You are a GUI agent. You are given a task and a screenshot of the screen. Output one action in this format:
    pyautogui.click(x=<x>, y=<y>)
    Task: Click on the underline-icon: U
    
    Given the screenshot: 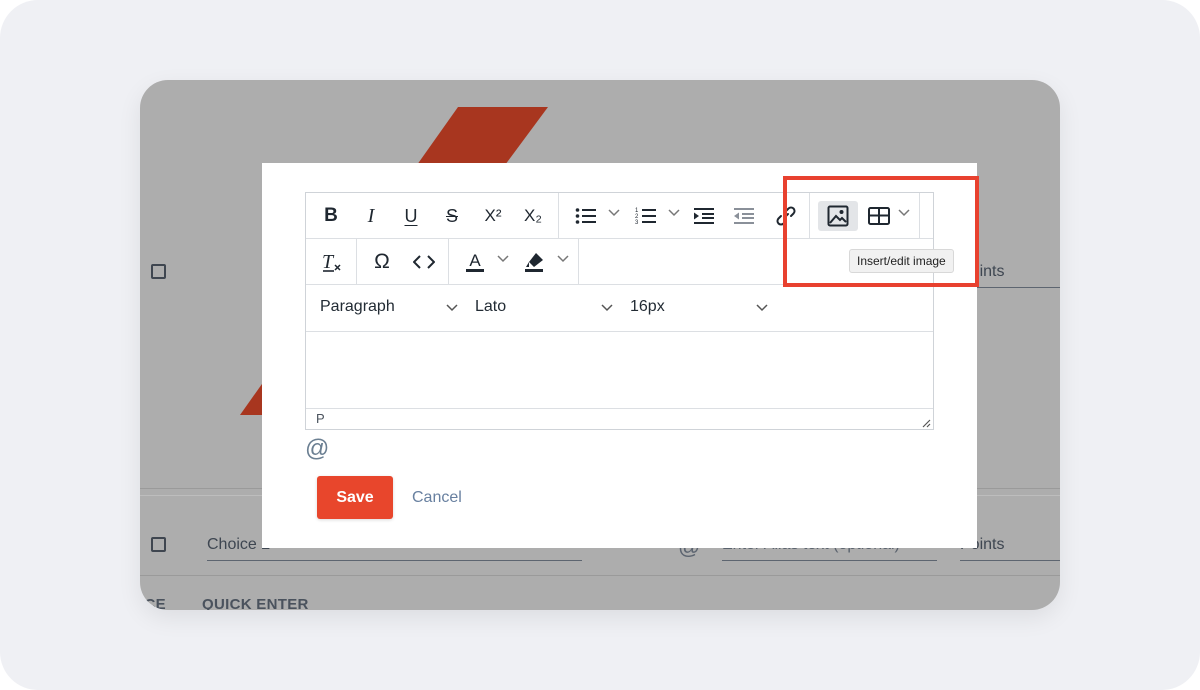 What is the action you would take?
    pyautogui.click(x=411, y=215)
    